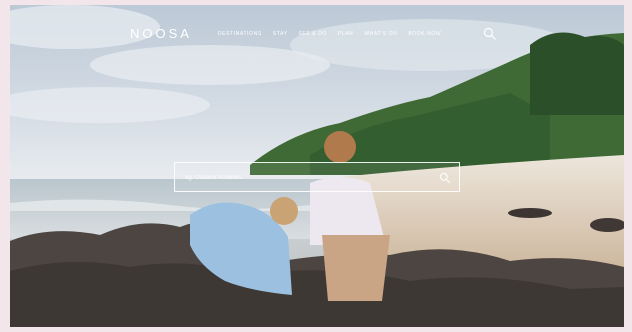 This screenshot has height=332, width=632. I want to click on site-logo: NOOSA, so click(161, 33).